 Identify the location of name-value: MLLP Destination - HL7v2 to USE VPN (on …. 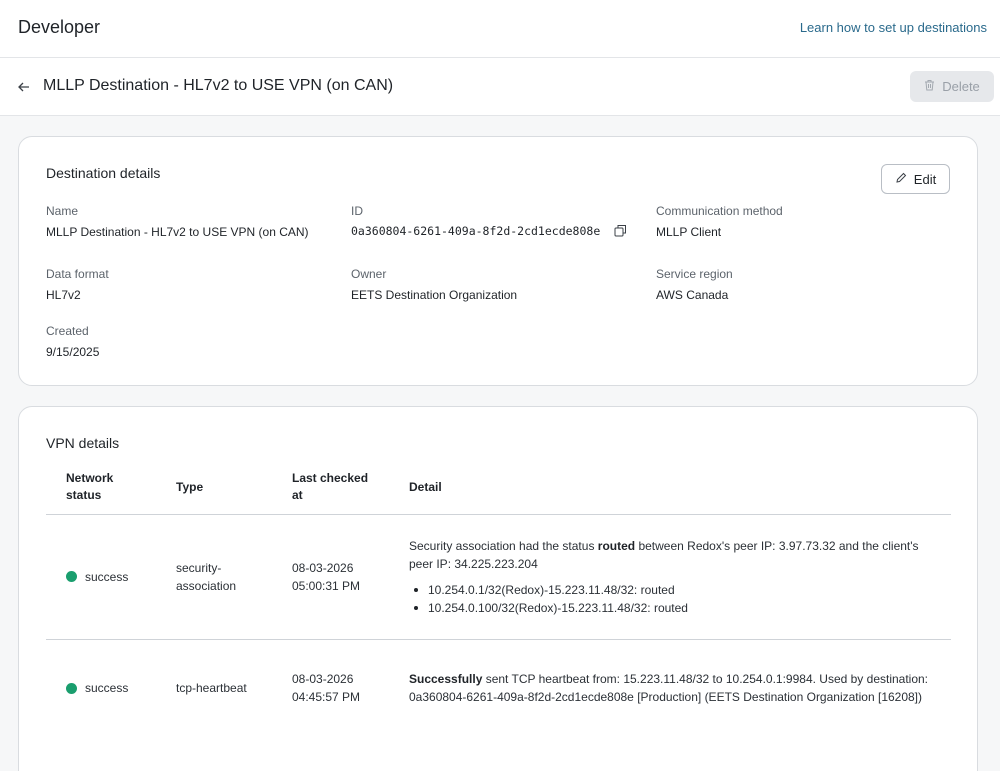
(177, 232).